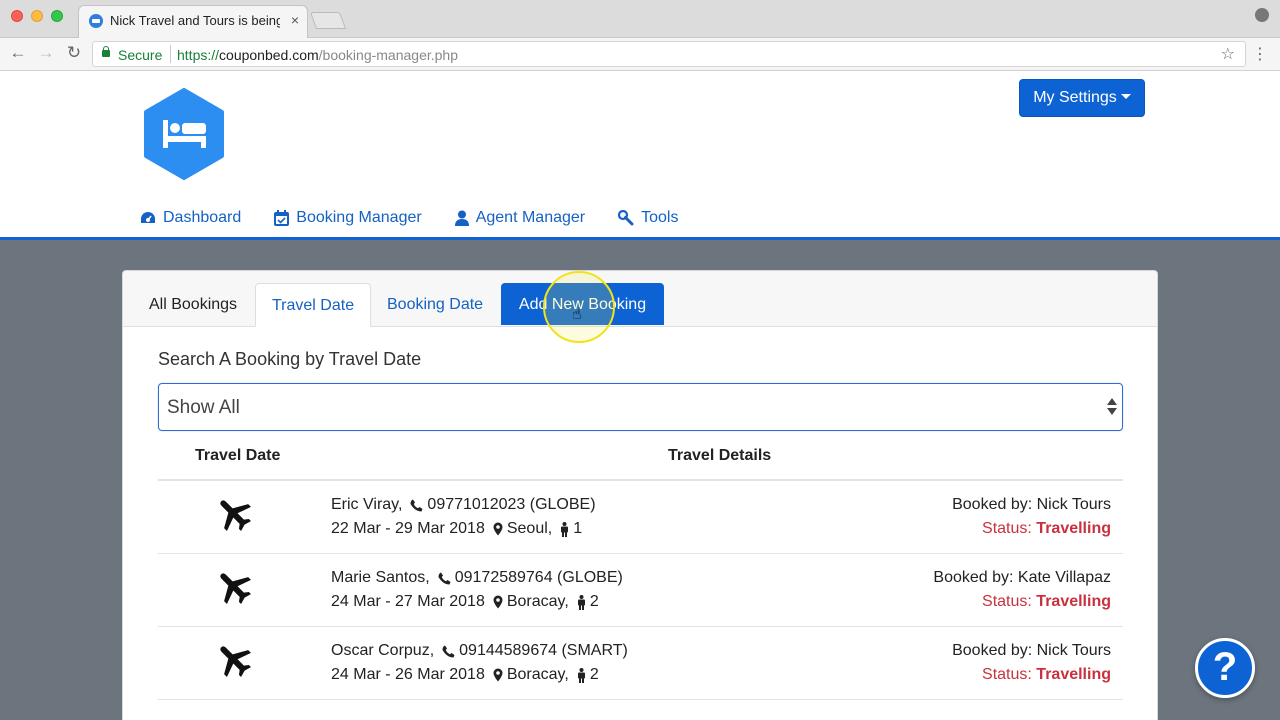  Describe the element at coordinates (1260, 54) in the screenshot. I see `browser-menu-icon: ⋮` at that location.